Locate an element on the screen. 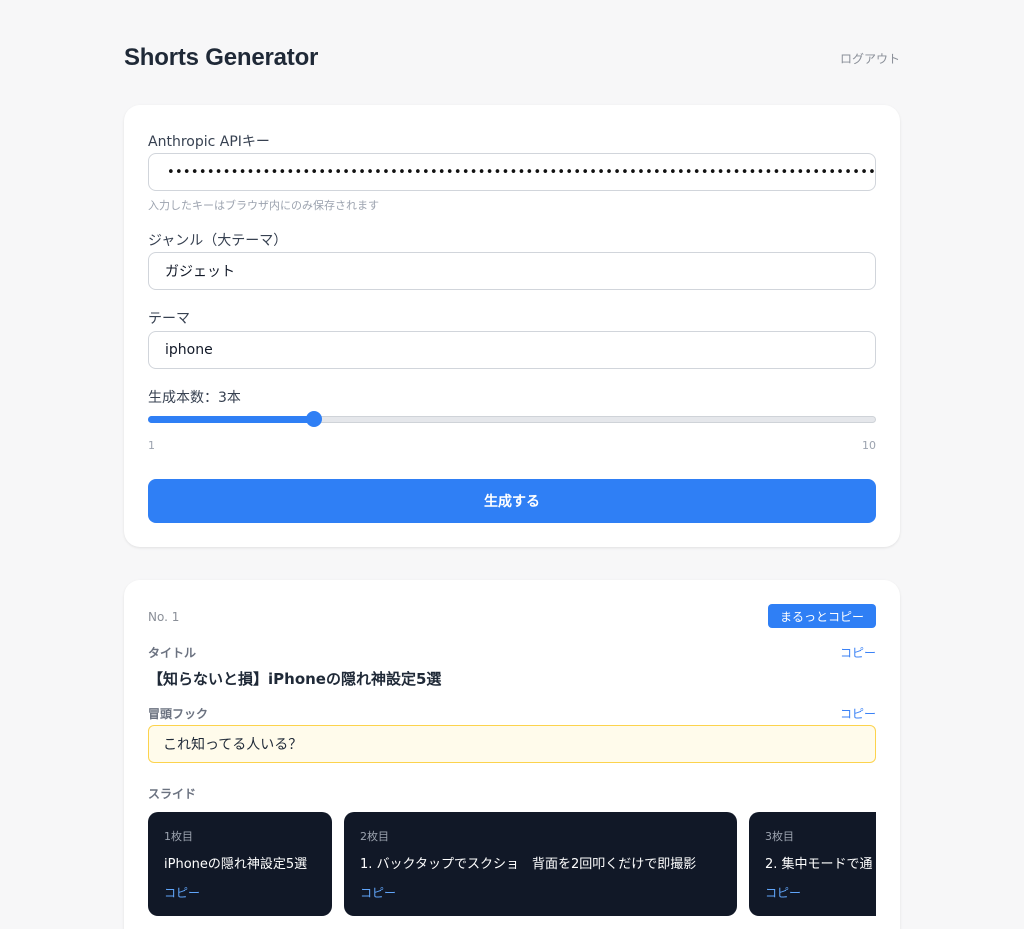 The height and width of the screenshot is (929, 1024). genre-input: ガジェット is located at coordinates (512, 271).